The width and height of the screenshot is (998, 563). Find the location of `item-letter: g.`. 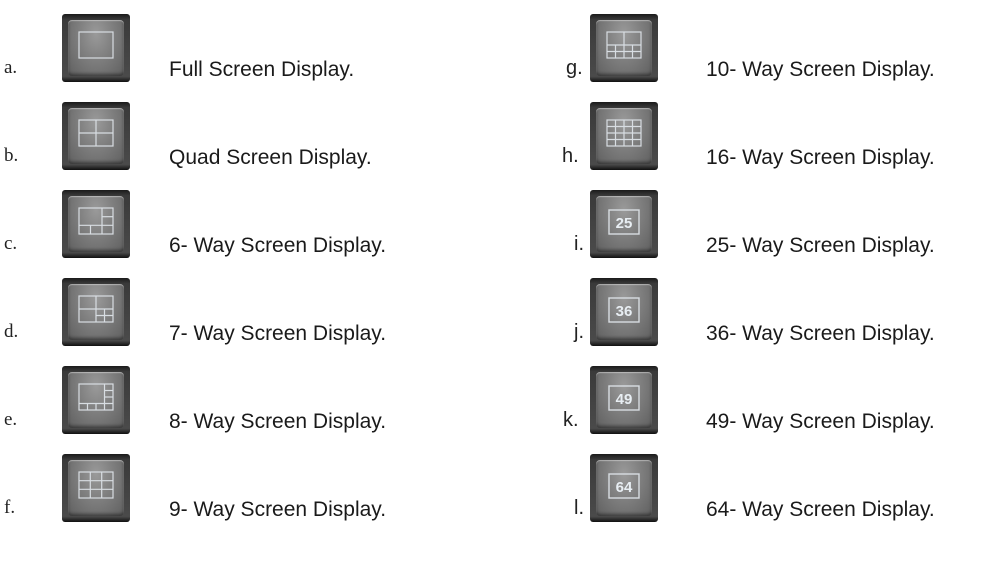

item-letter: g. is located at coordinates (574, 68).